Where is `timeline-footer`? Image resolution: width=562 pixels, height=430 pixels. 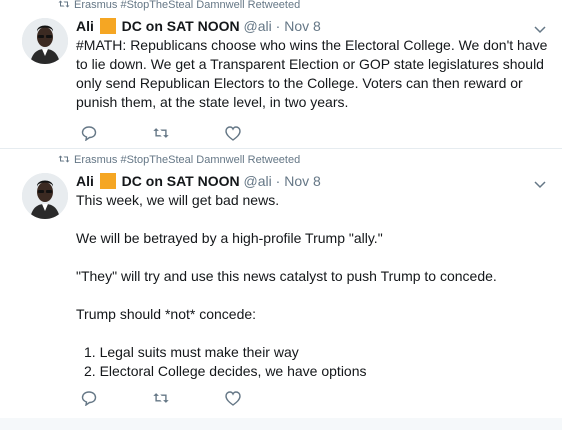
timeline-footer is located at coordinates (281, 424).